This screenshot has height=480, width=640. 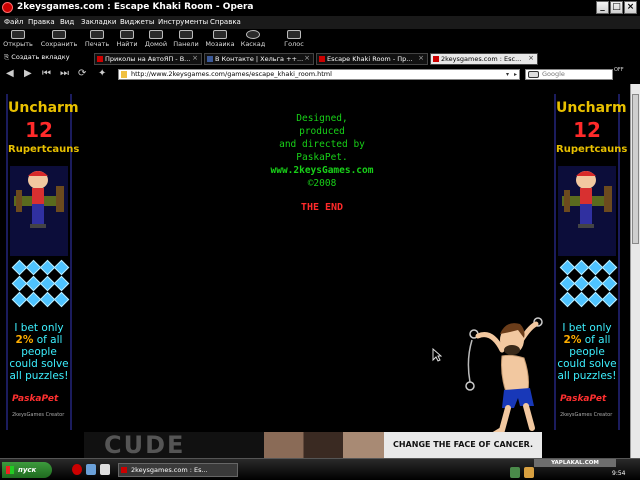 What do you see at coordinates (618, 473) in the screenshot?
I see `clock: 9:54` at bounding box center [618, 473].